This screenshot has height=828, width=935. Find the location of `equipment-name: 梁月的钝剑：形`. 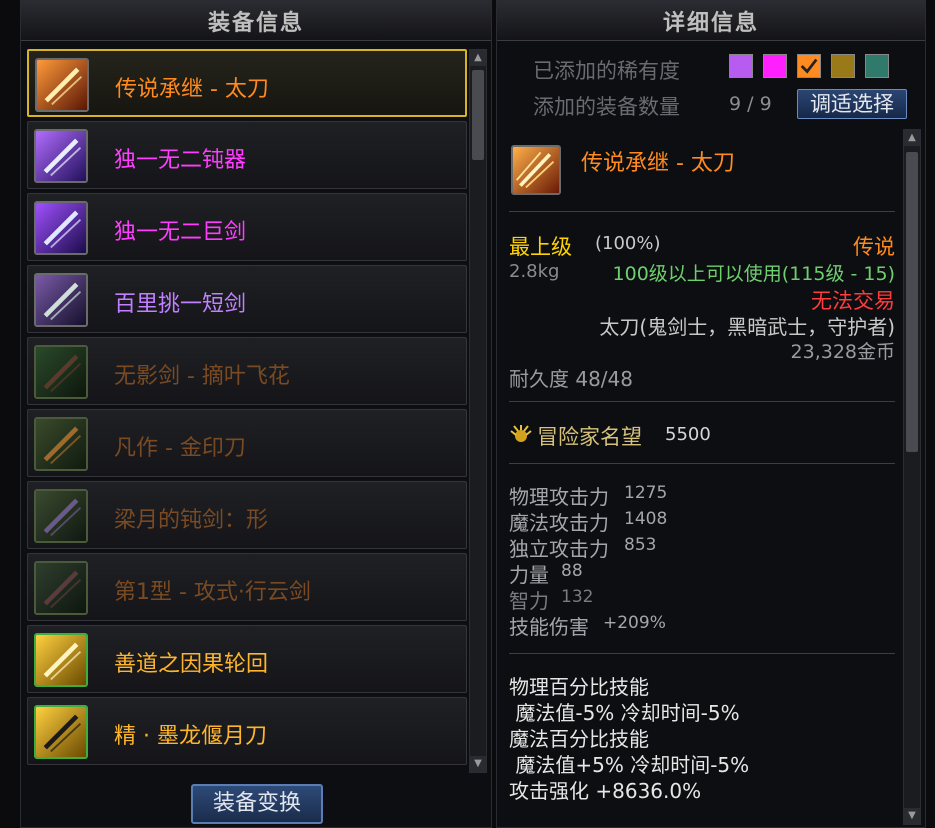

equipment-name: 梁月的钝剑：形 is located at coordinates (191, 520).